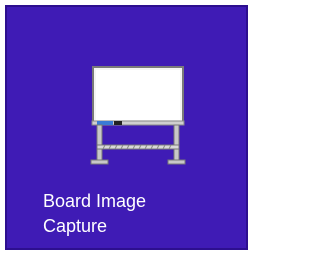 This screenshot has height=255, width=320. I want to click on tile-label-line-2: Capture, so click(75, 226).